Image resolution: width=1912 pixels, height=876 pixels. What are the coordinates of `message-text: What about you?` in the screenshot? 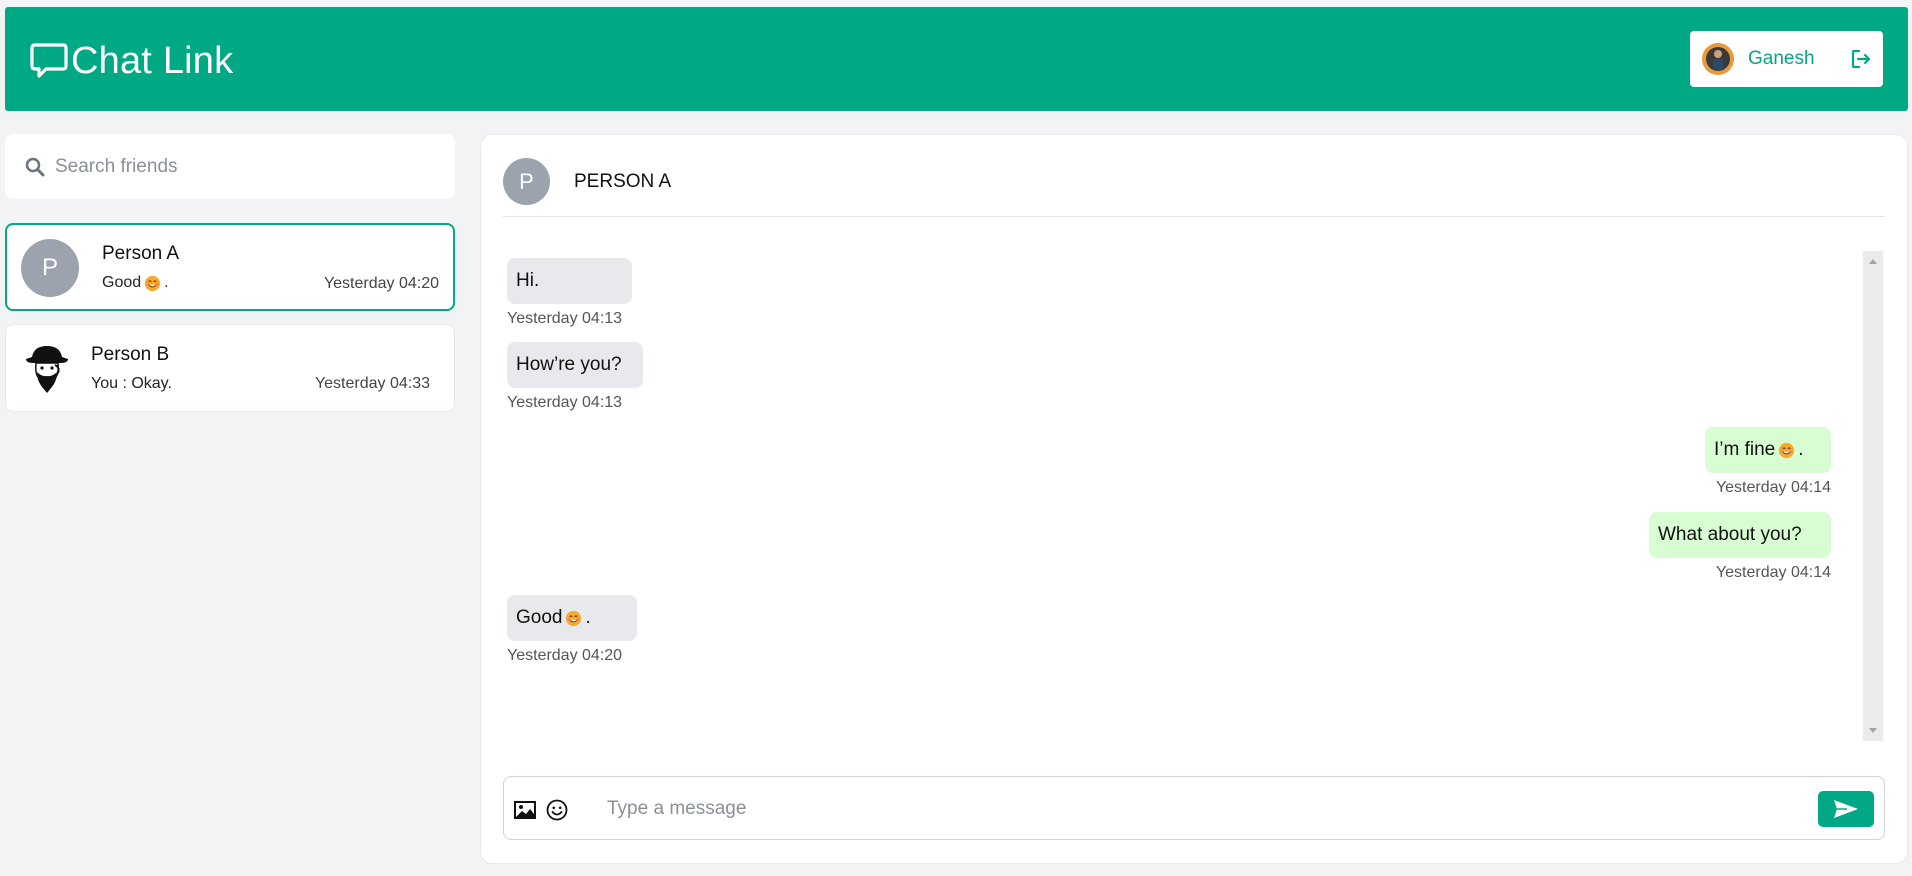 It's located at (1730, 534).